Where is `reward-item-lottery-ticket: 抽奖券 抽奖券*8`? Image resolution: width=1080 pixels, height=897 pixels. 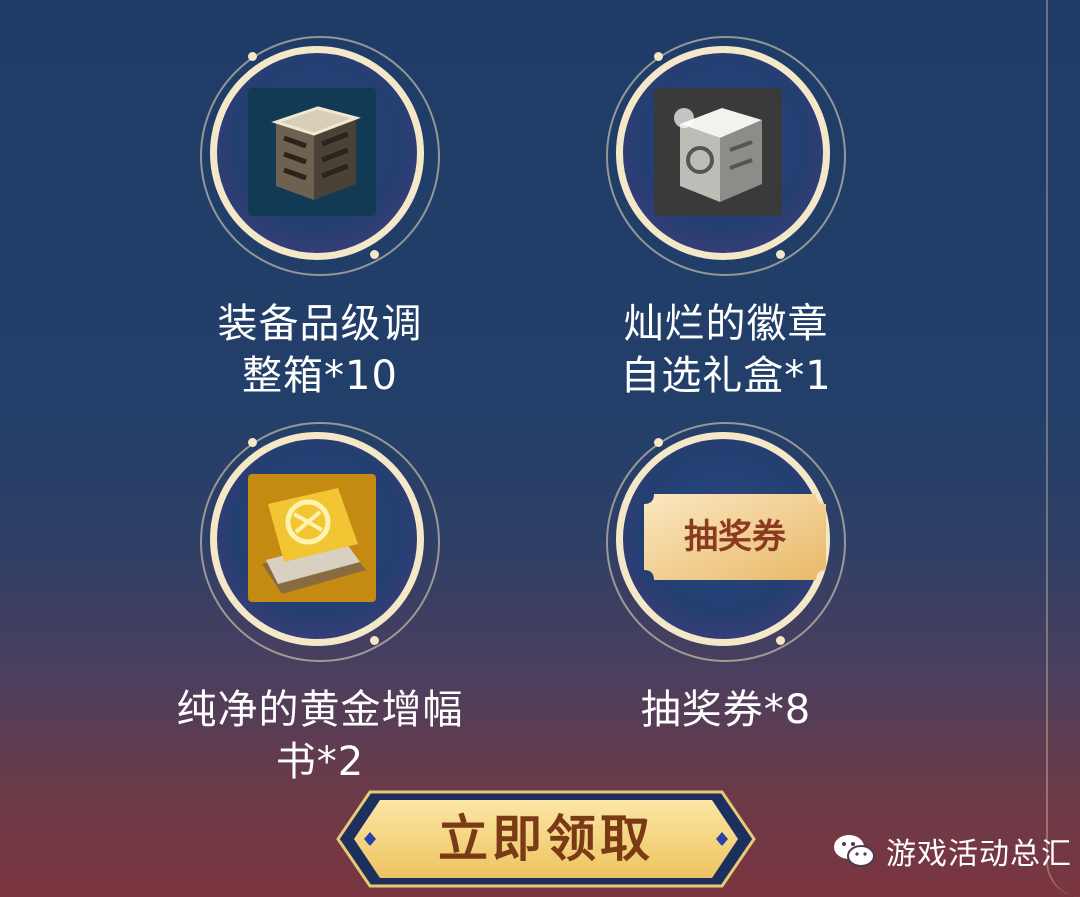
reward-item-lottery-ticket: 抽奖券 抽奖券*8 is located at coordinates (726, 579).